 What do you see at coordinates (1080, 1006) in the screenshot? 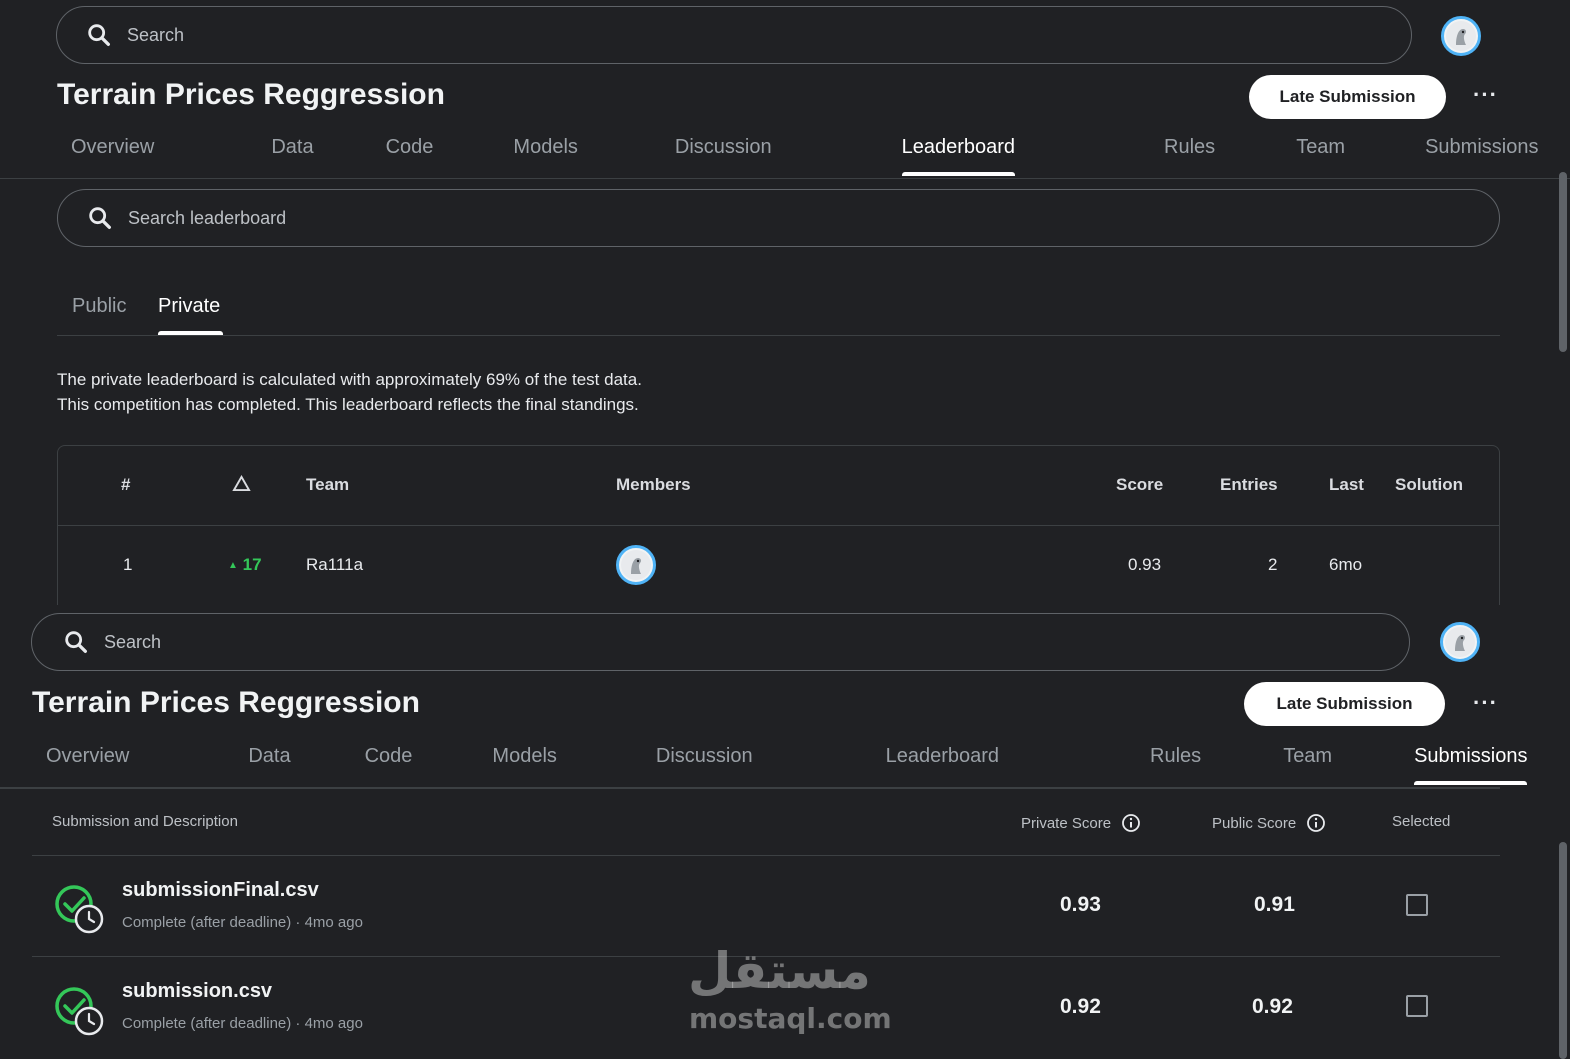
I see `submission-private-score: 0.92` at bounding box center [1080, 1006].